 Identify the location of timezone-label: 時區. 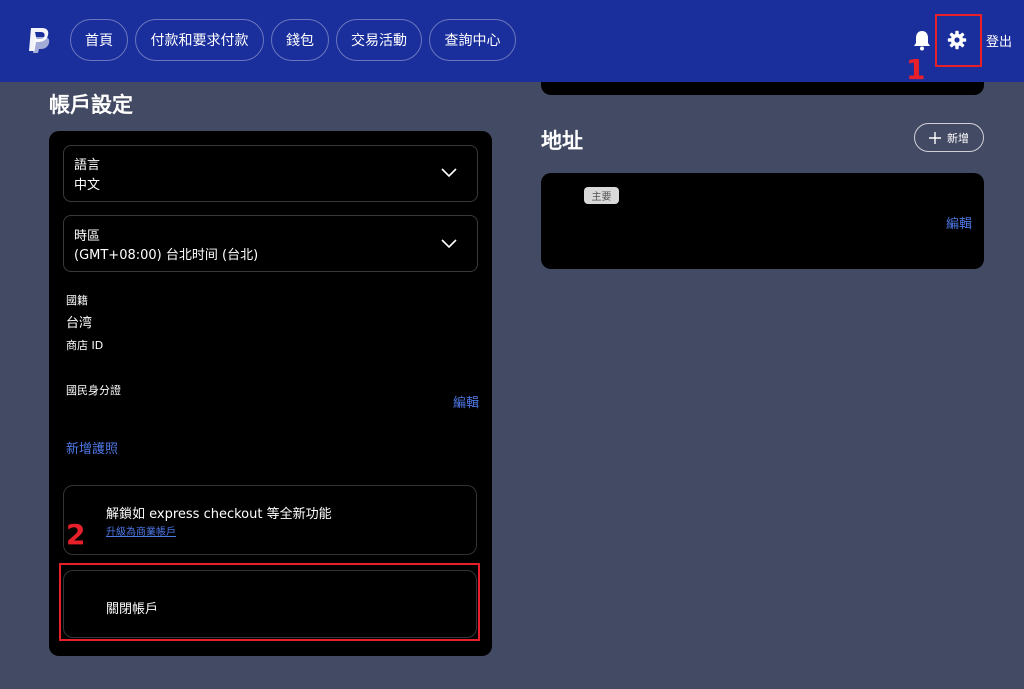
(87, 236).